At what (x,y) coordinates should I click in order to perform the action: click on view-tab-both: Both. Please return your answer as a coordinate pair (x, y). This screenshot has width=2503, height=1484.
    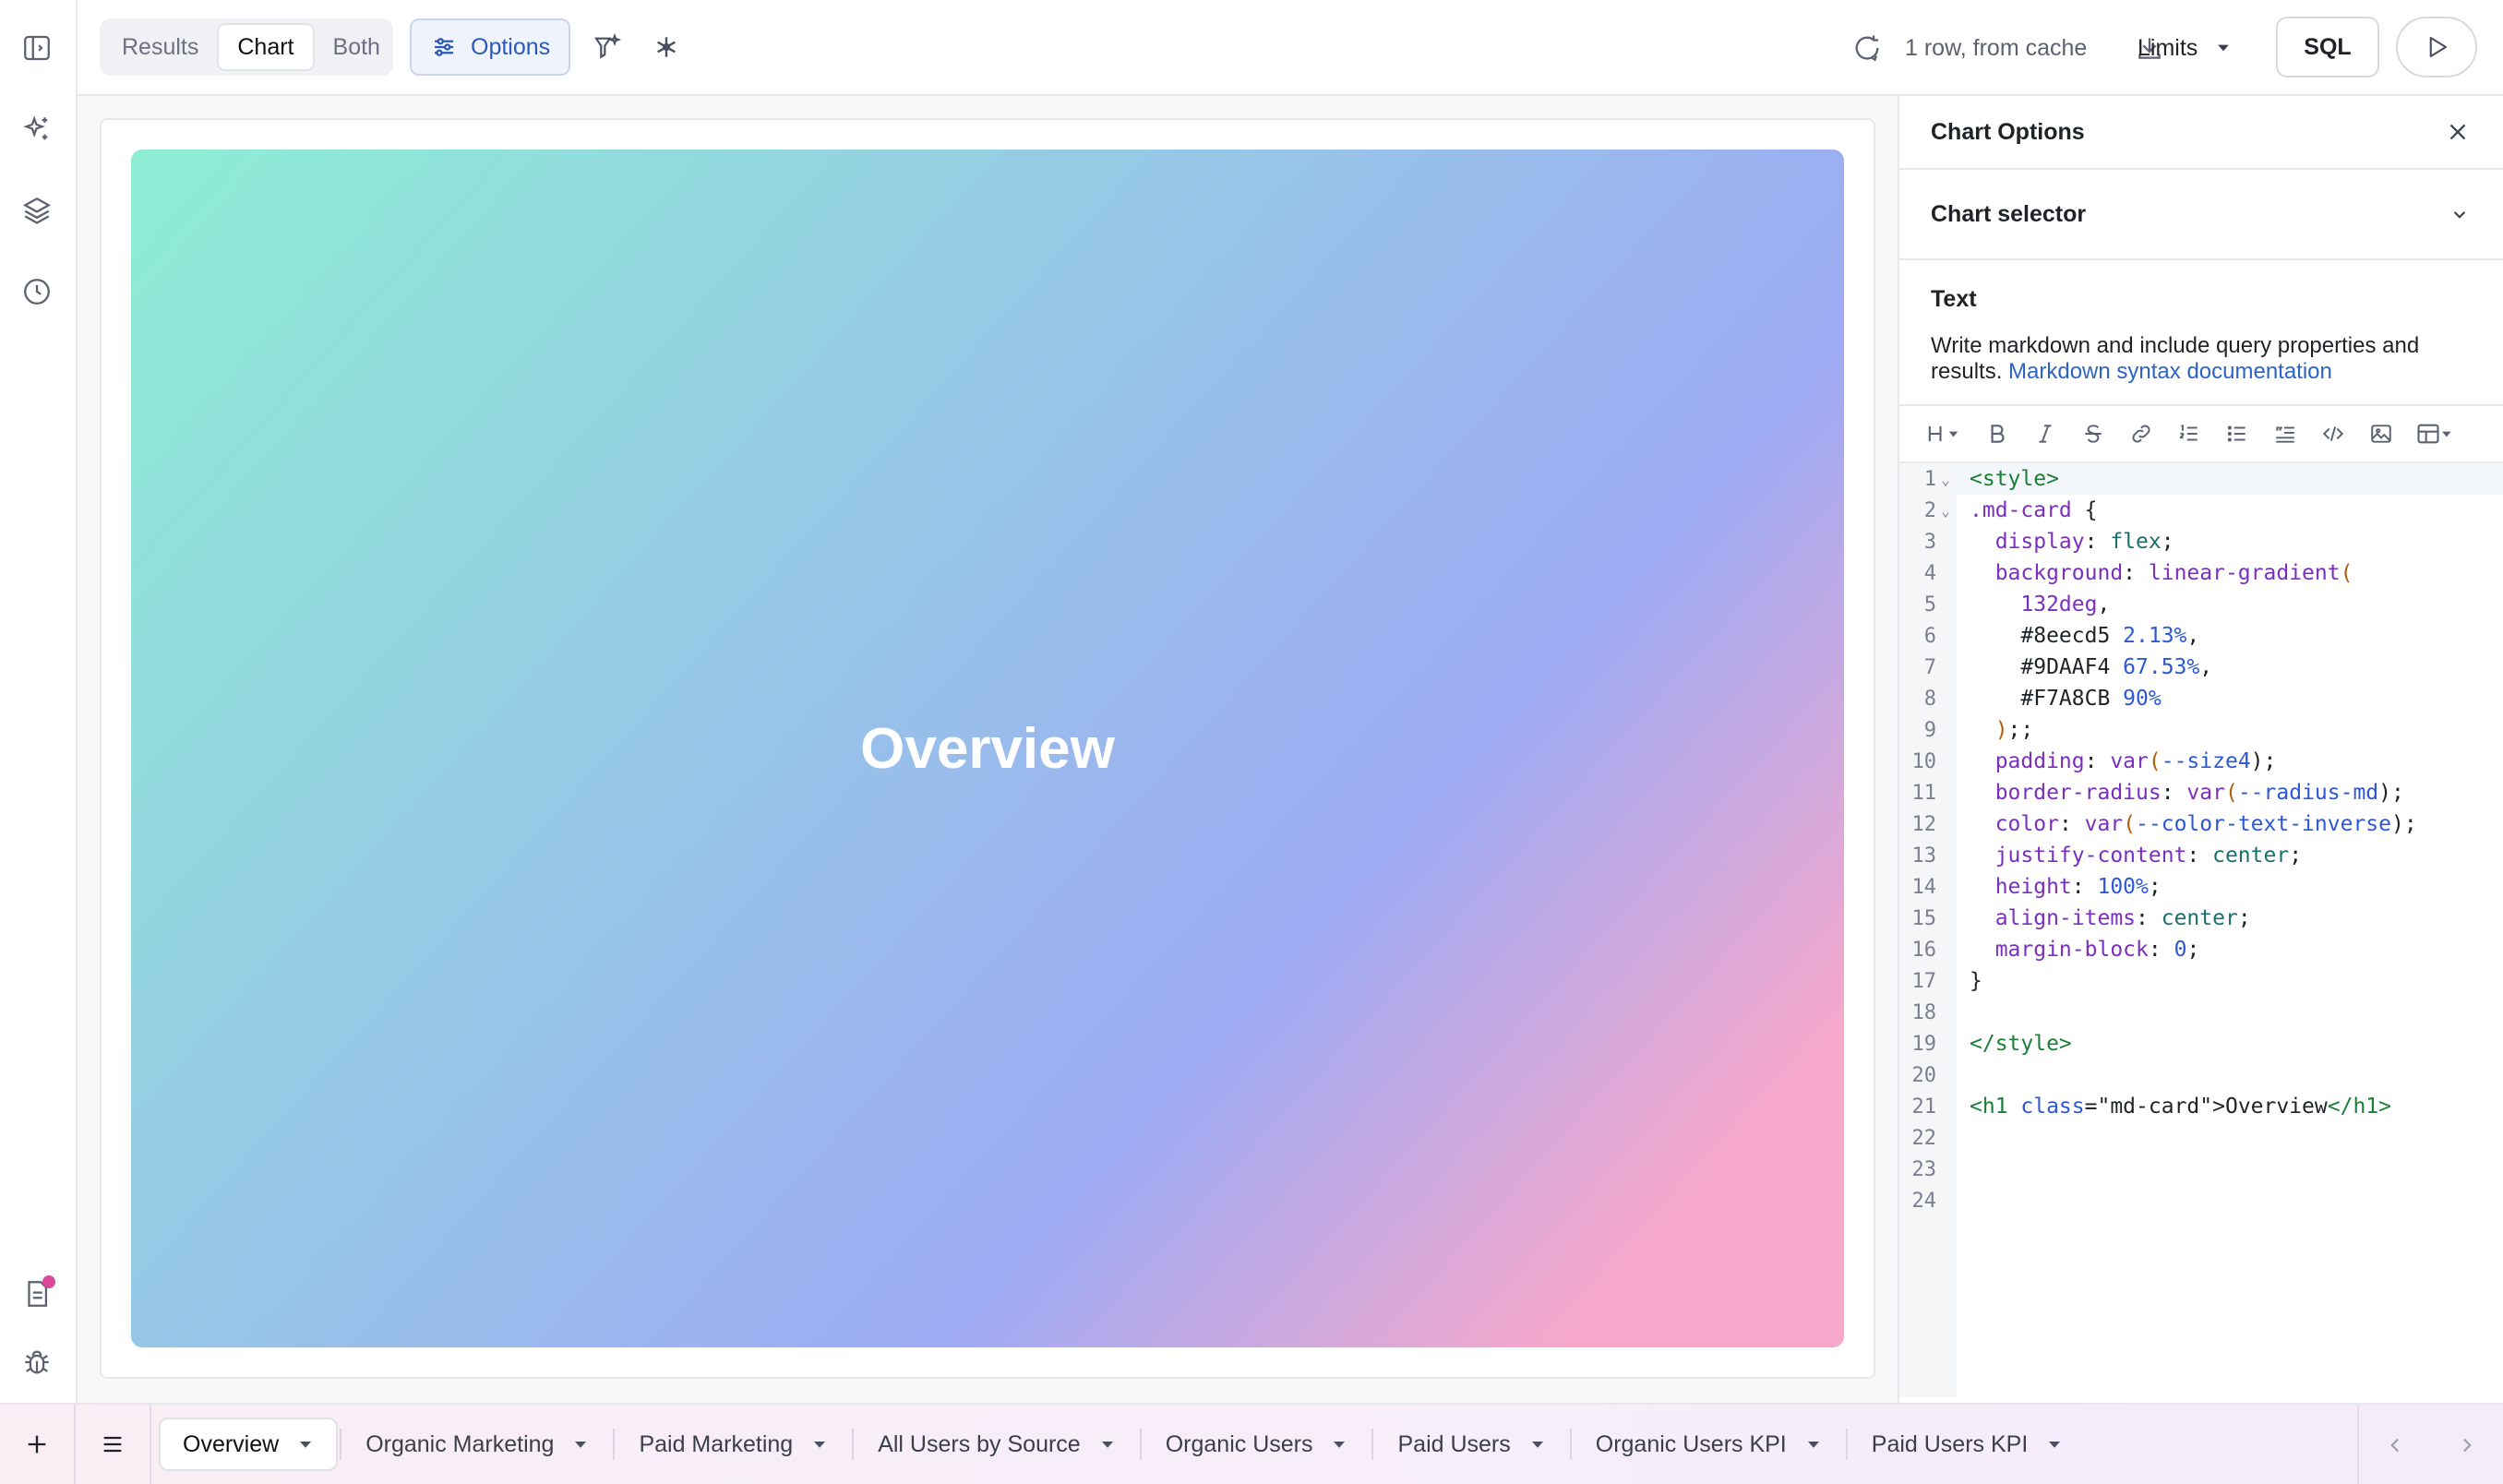
    Looking at the image, I should click on (357, 47).